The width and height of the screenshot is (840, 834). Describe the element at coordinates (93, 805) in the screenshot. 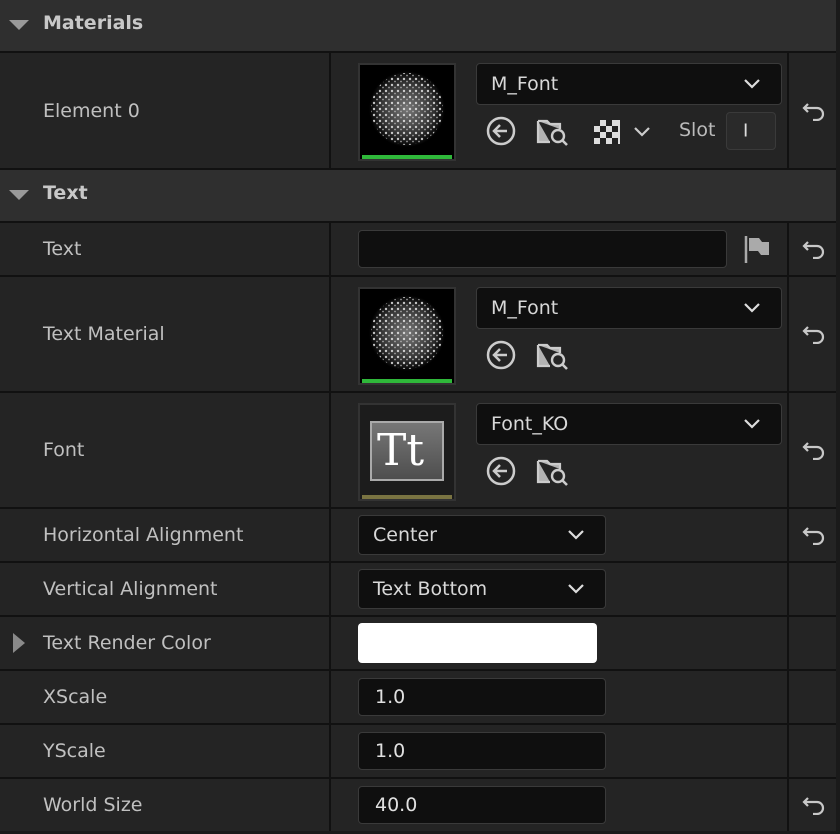

I see `property-label: World Size` at that location.